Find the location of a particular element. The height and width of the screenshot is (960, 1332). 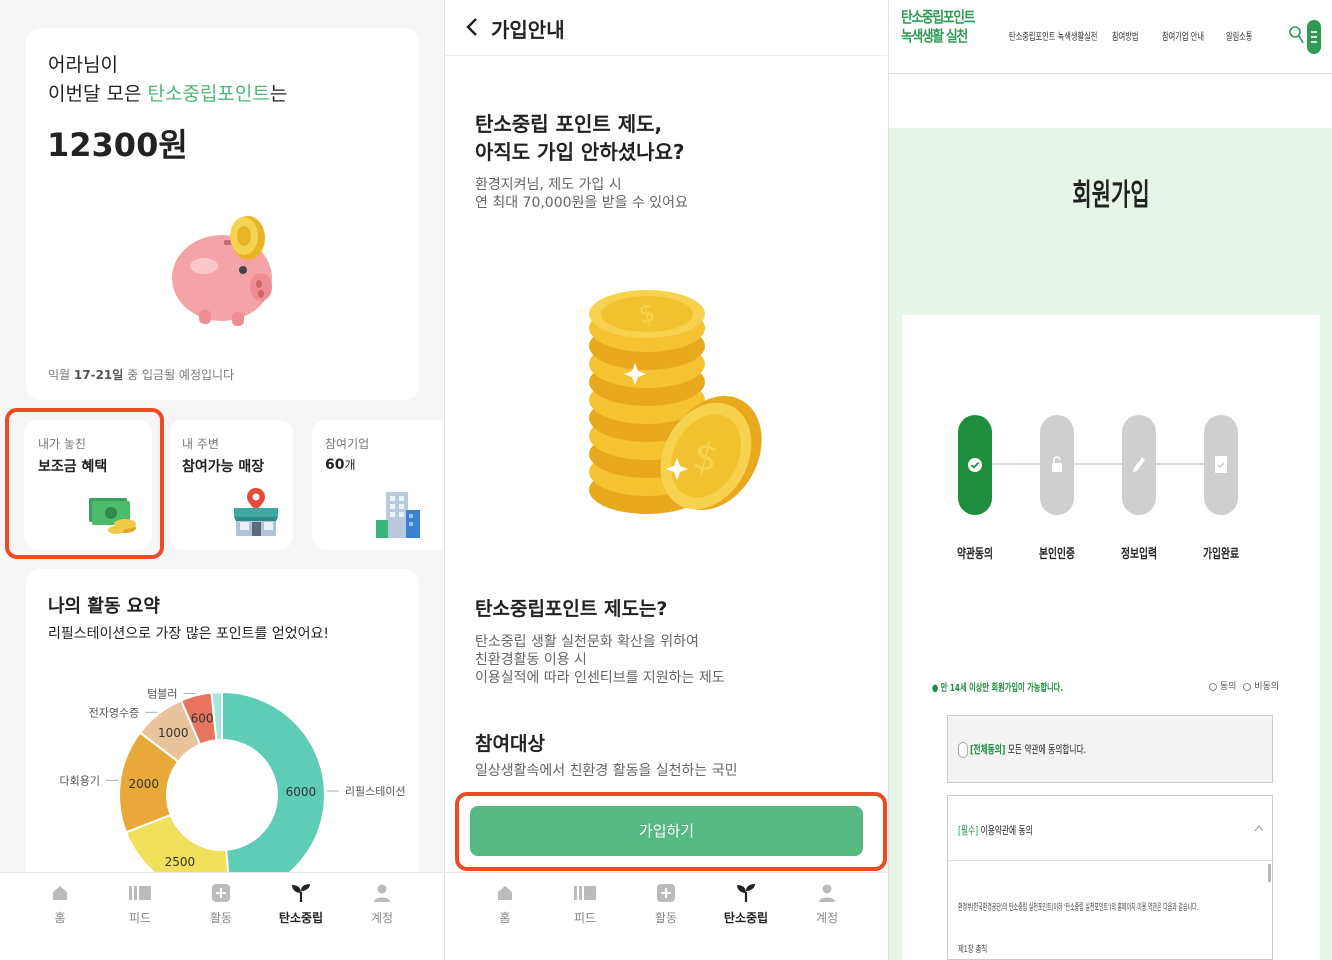

agree-radio is located at coordinates (1213, 686).